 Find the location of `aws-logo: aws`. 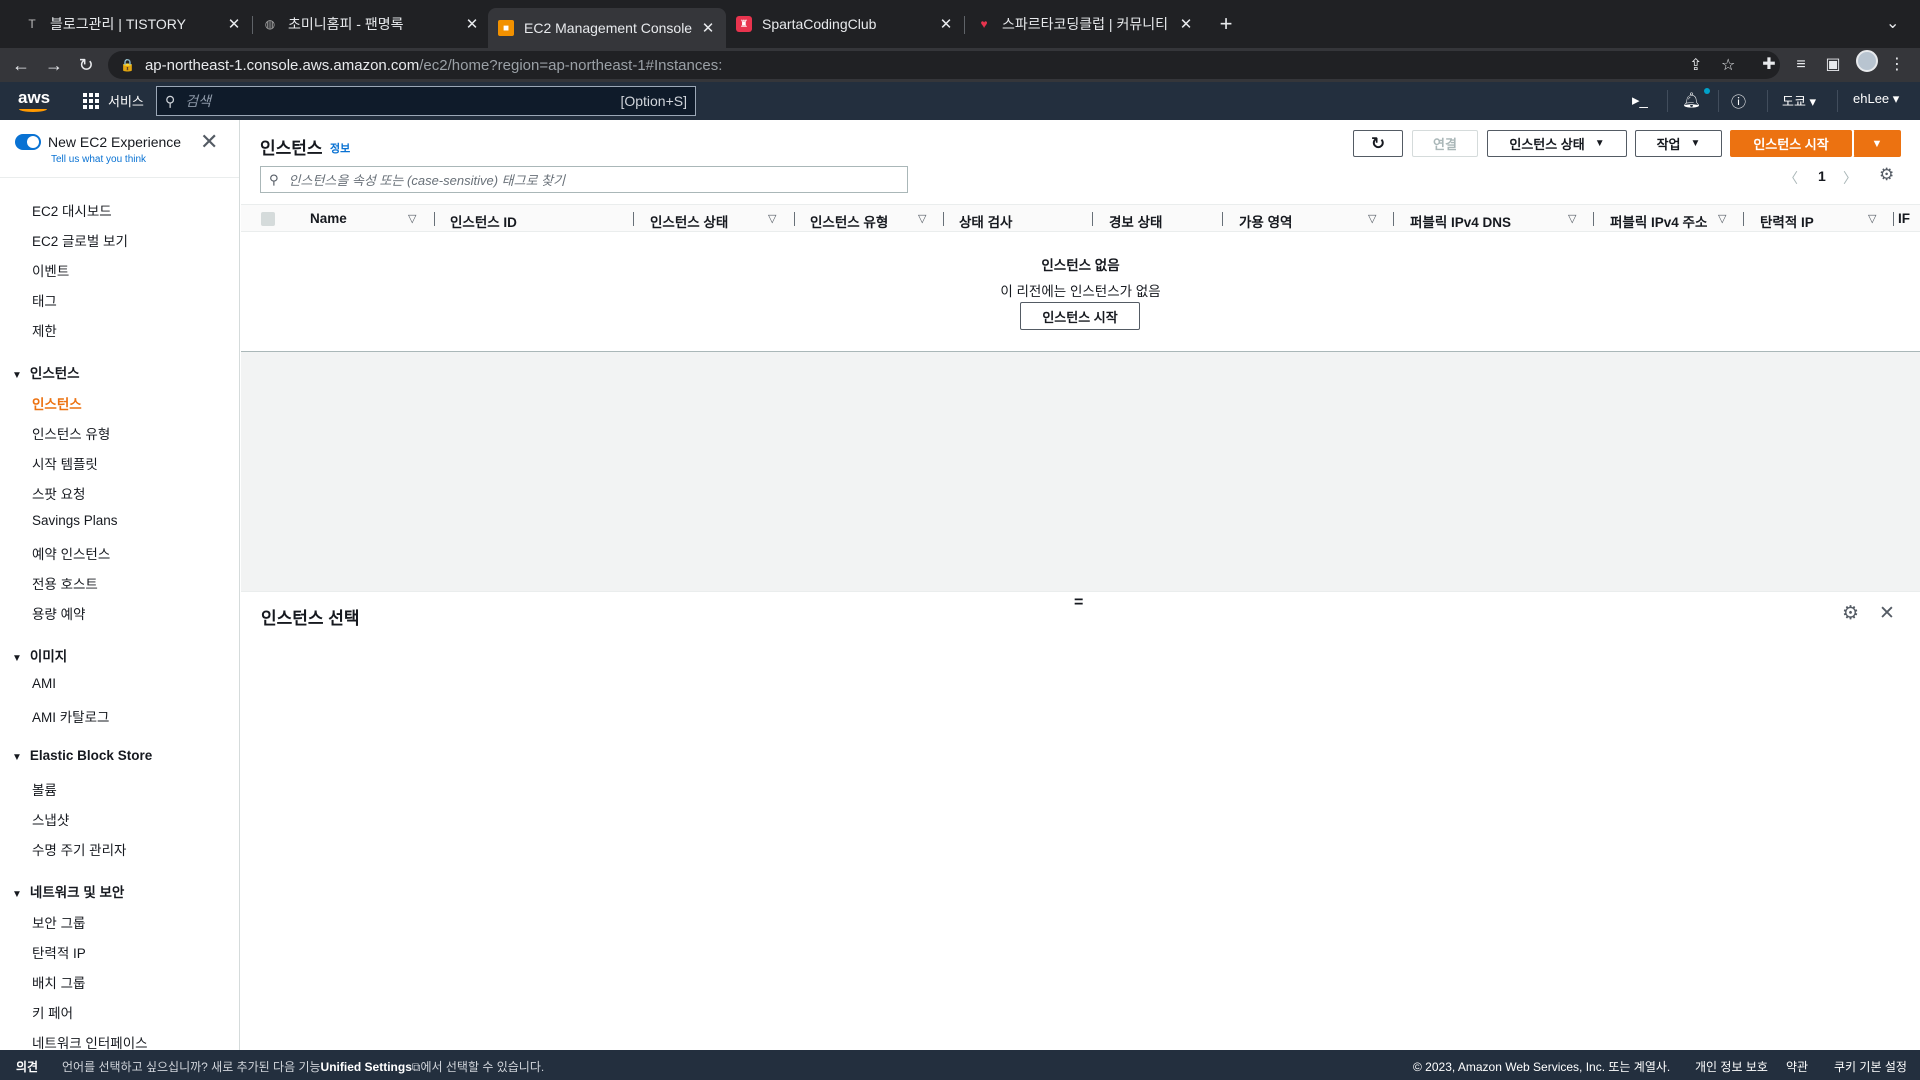

aws-logo: aws is located at coordinates (34, 100).